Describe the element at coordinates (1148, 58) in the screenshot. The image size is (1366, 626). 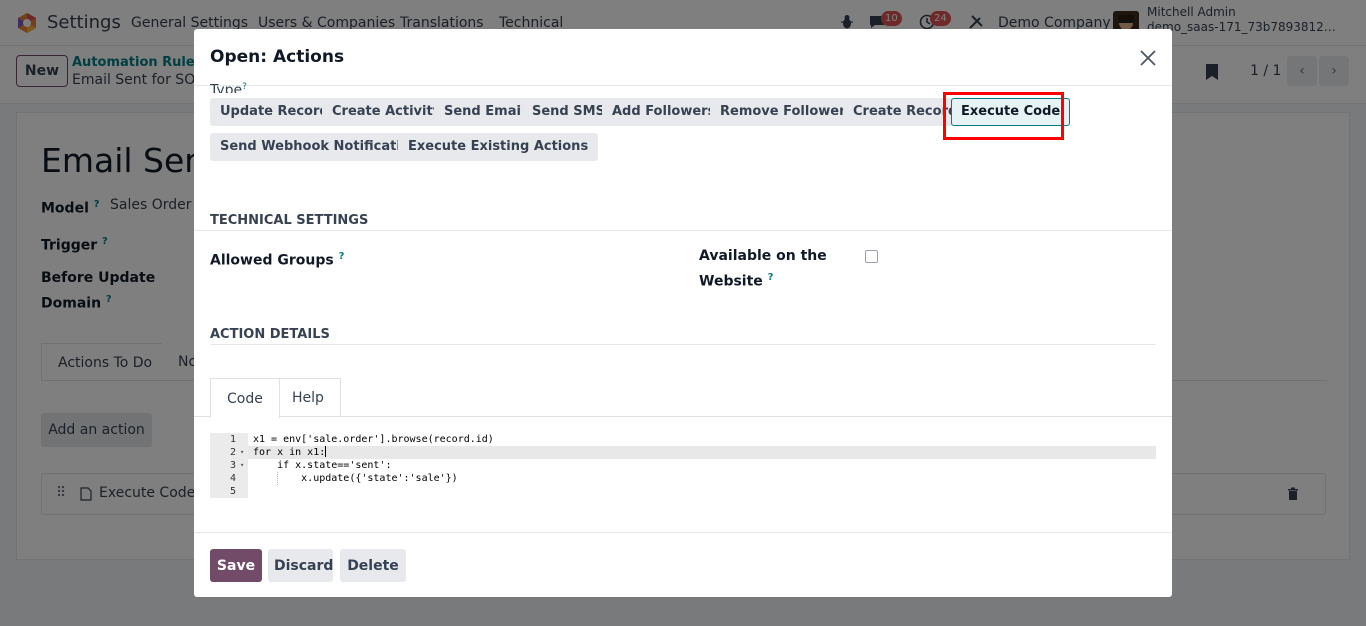
I see `close-icon` at that location.